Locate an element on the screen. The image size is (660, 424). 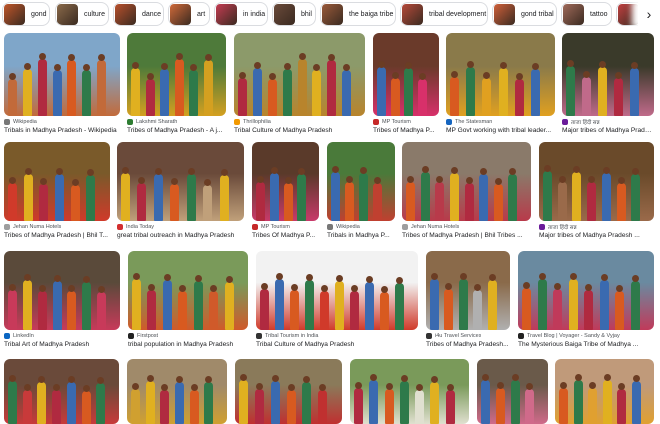
chip-gond-tribal: gond tribal is located at coordinates (524, 14).